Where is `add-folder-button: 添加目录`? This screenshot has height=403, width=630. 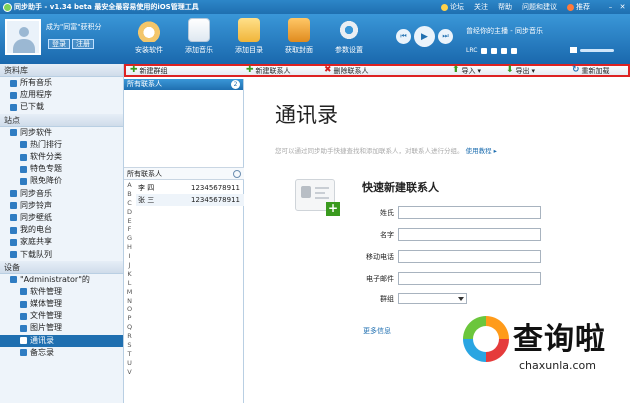
add-folder-button: 添加目录 is located at coordinates (249, 36).